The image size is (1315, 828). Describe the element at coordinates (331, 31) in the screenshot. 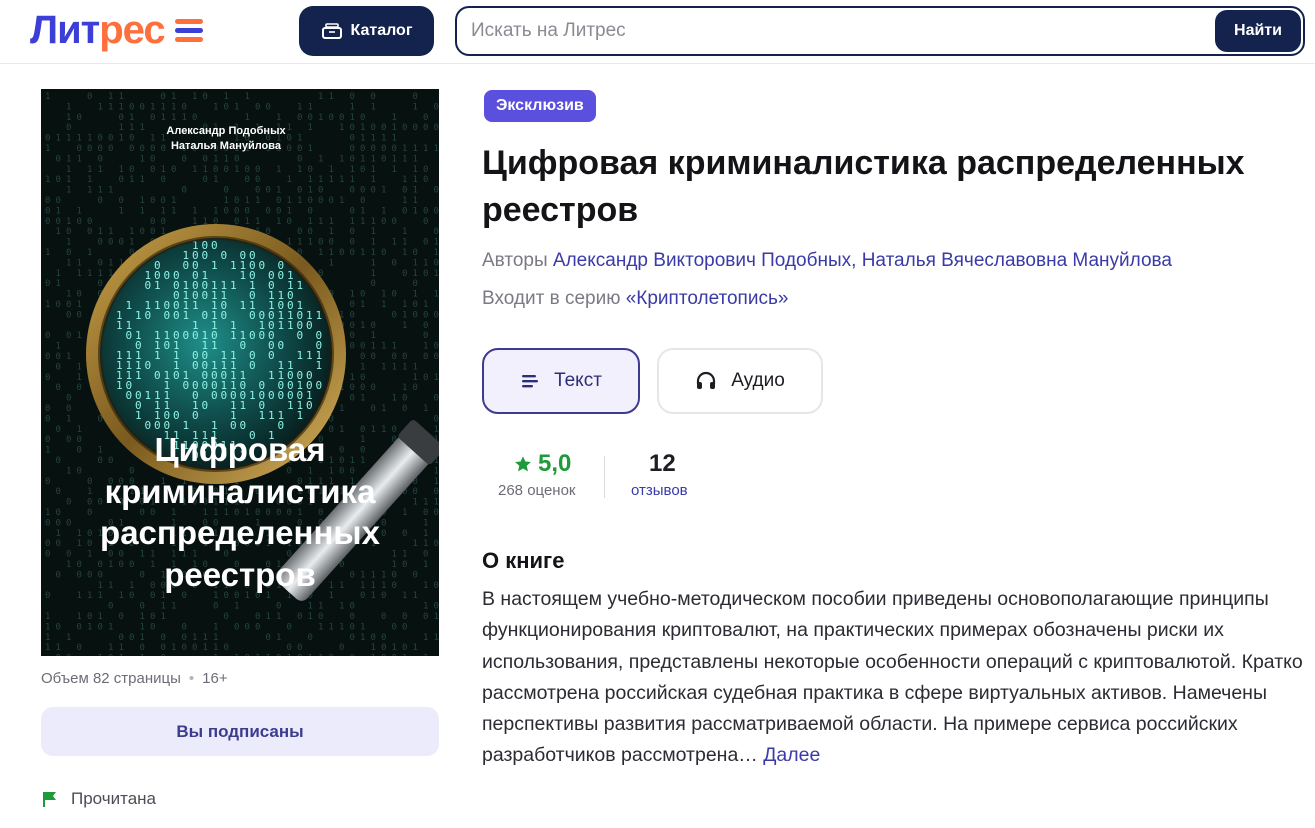

I see `catalog-icon` at that location.